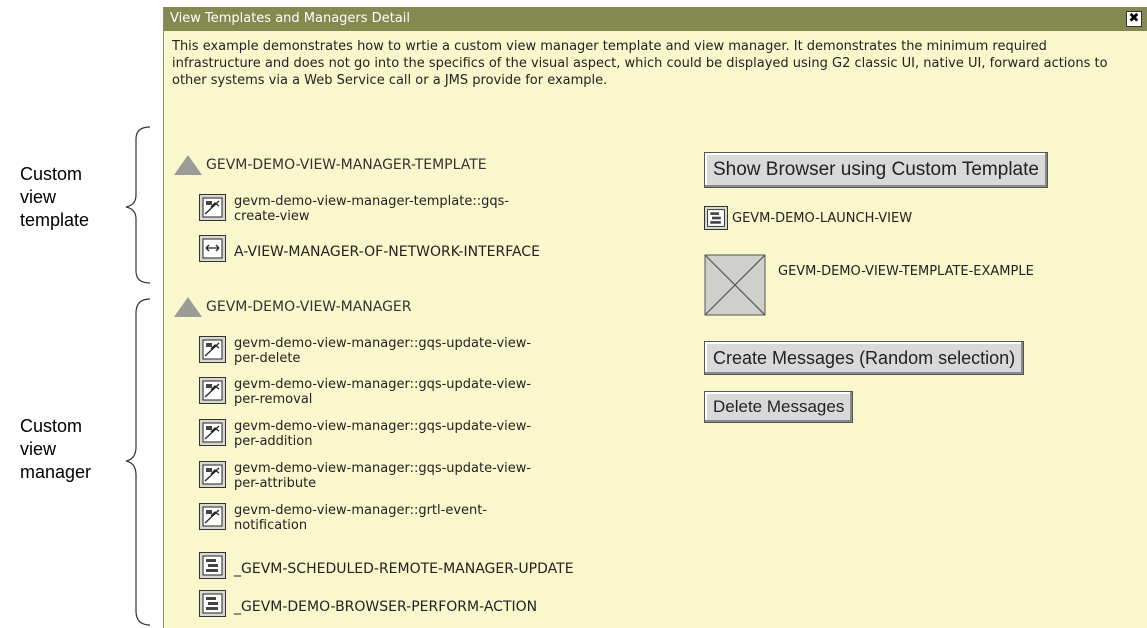  What do you see at coordinates (309, 307) in the screenshot?
I see `manager-header-label: GEVM-DEMO-VIEW-MANAGER` at bounding box center [309, 307].